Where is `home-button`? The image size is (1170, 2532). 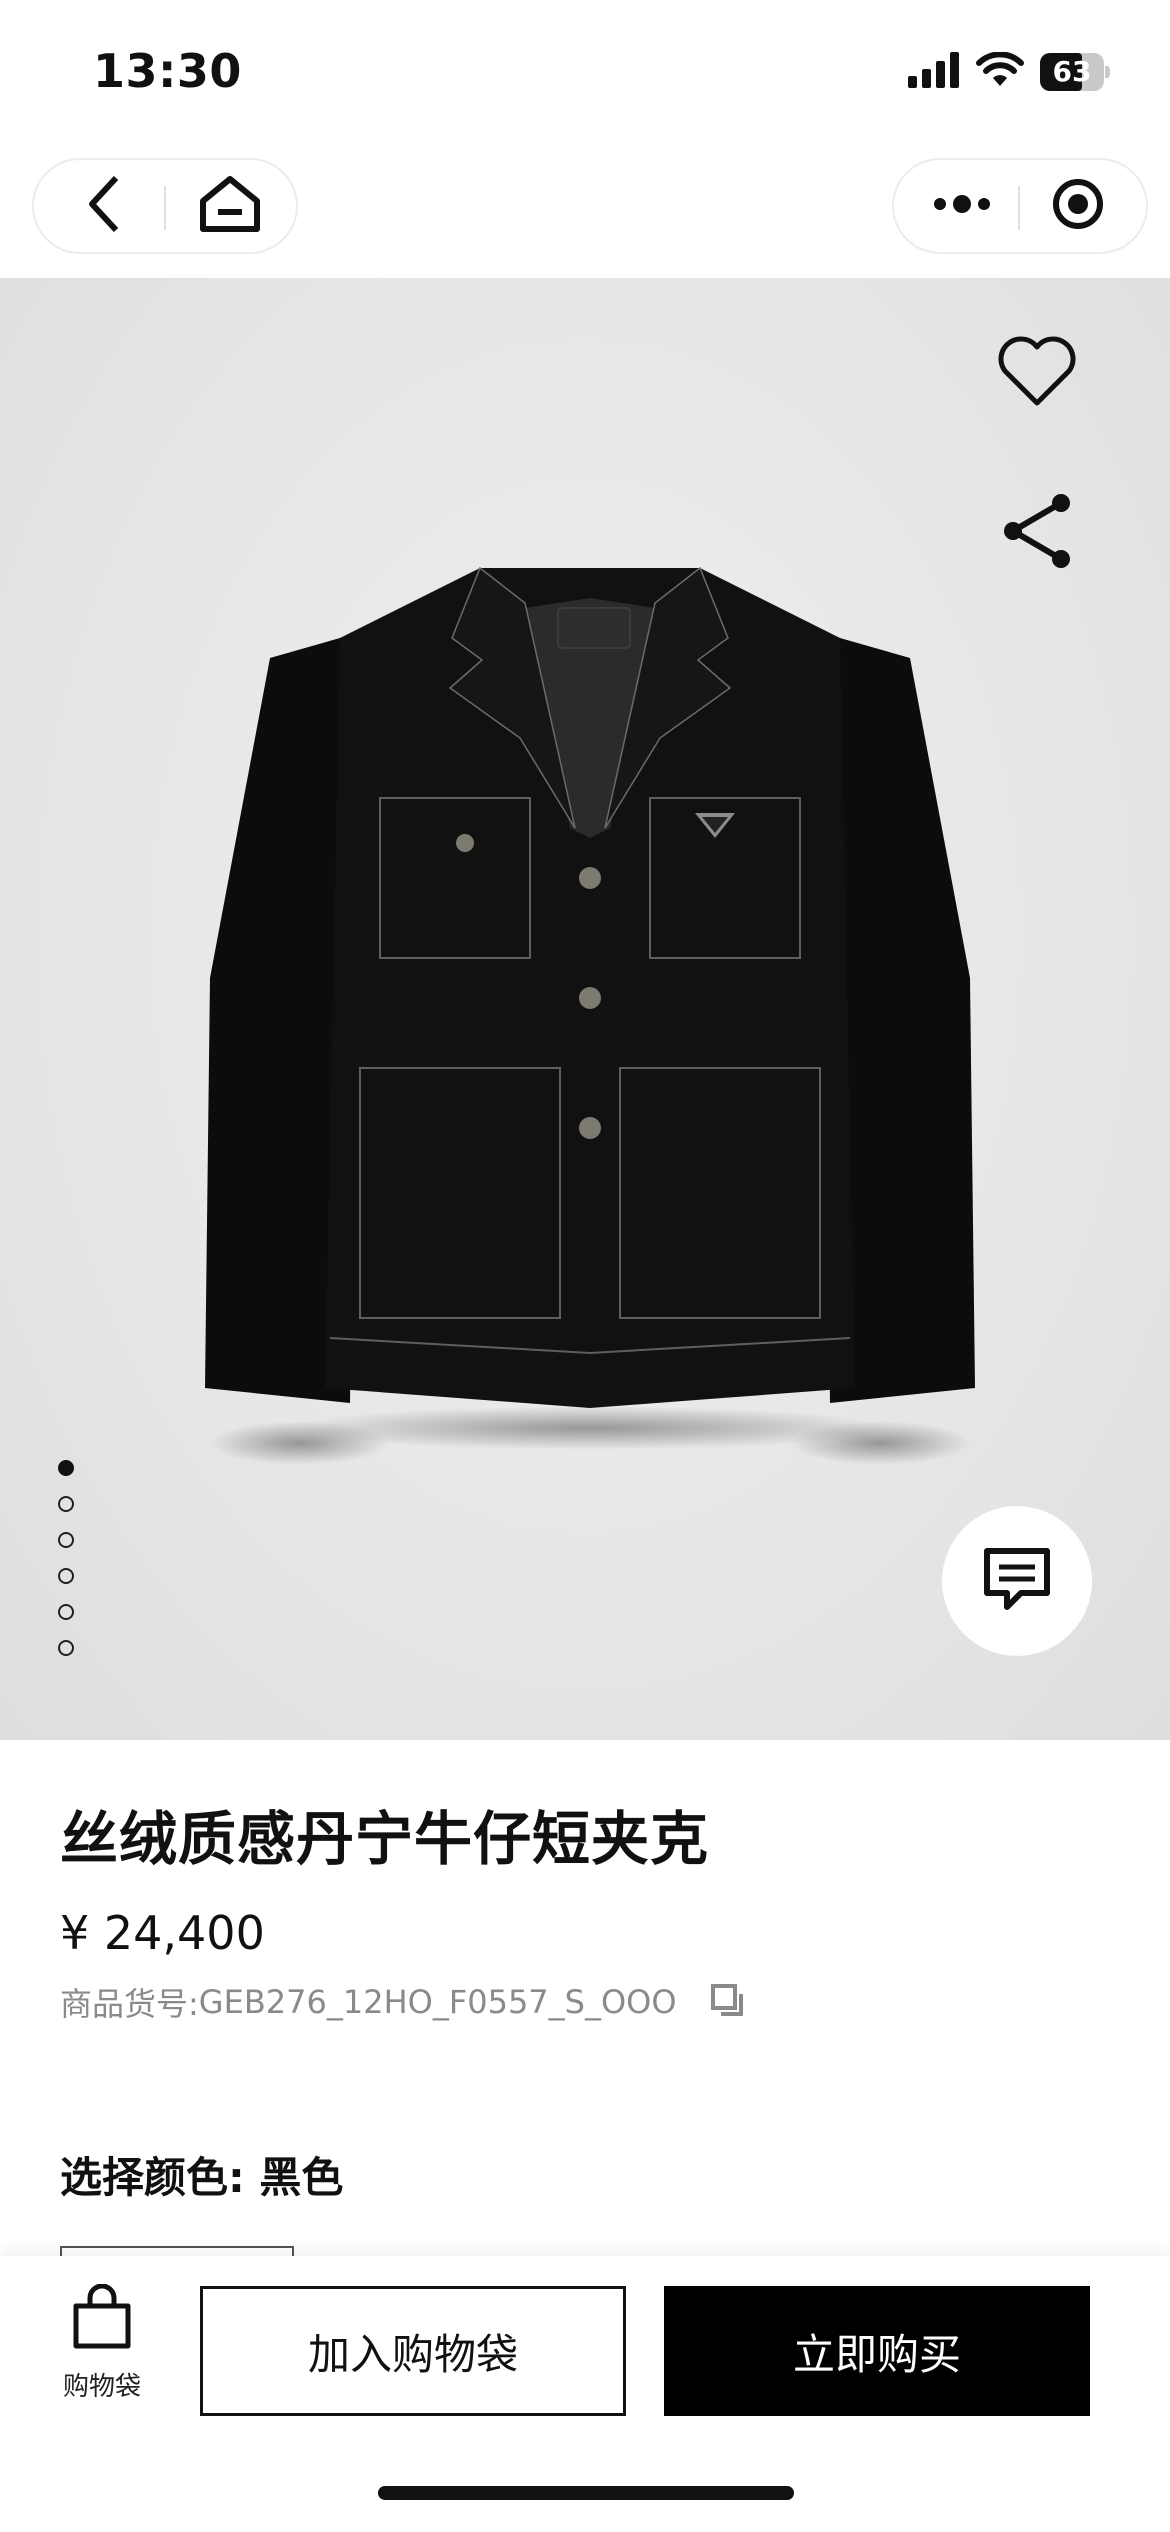
home-button is located at coordinates (230, 206).